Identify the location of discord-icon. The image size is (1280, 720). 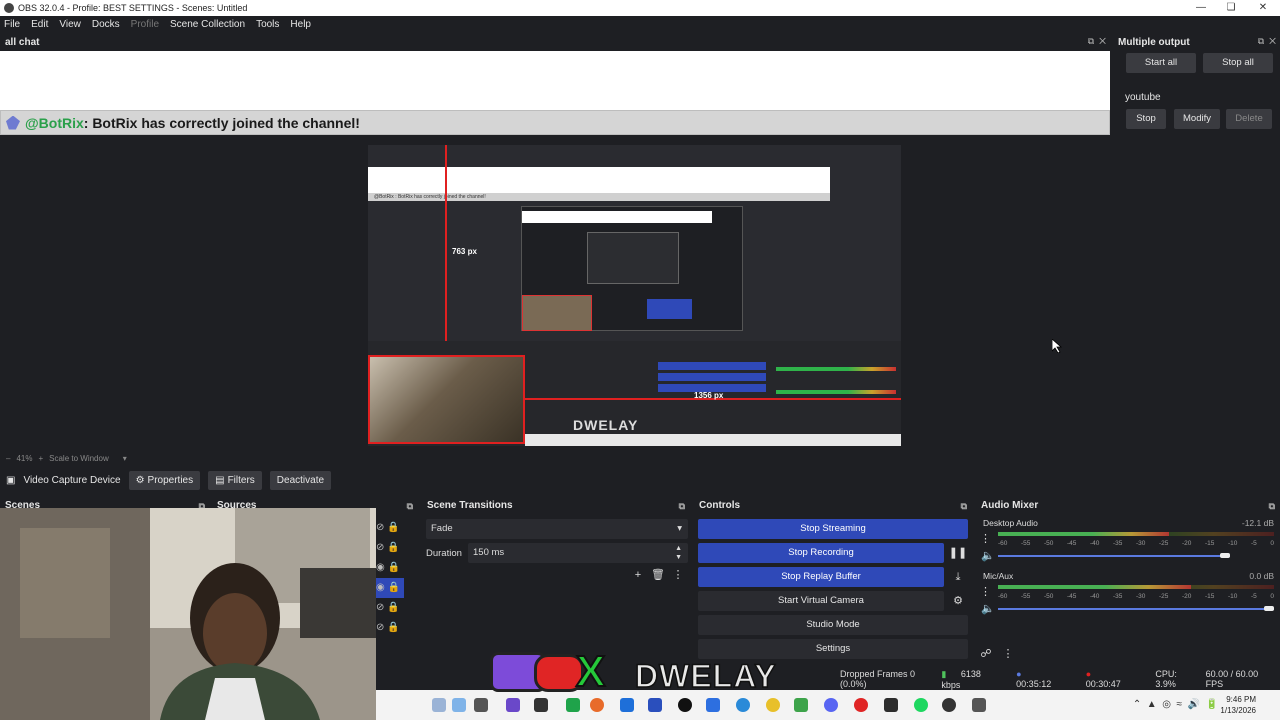
(831, 705).